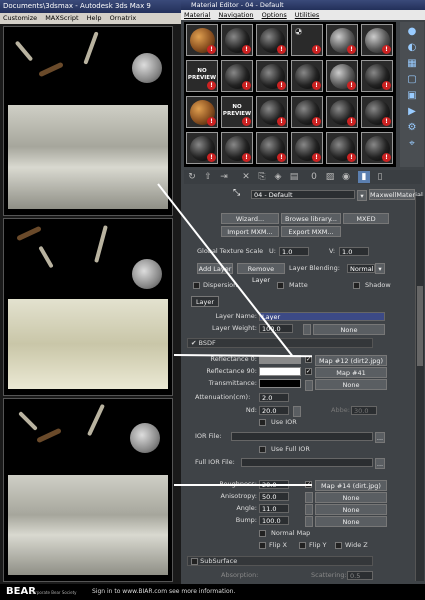 The width and height of the screenshot is (425, 600). Describe the element at coordinates (261, 273) in the screenshot. I see `remove-layer-button: Remove Layer` at that location.